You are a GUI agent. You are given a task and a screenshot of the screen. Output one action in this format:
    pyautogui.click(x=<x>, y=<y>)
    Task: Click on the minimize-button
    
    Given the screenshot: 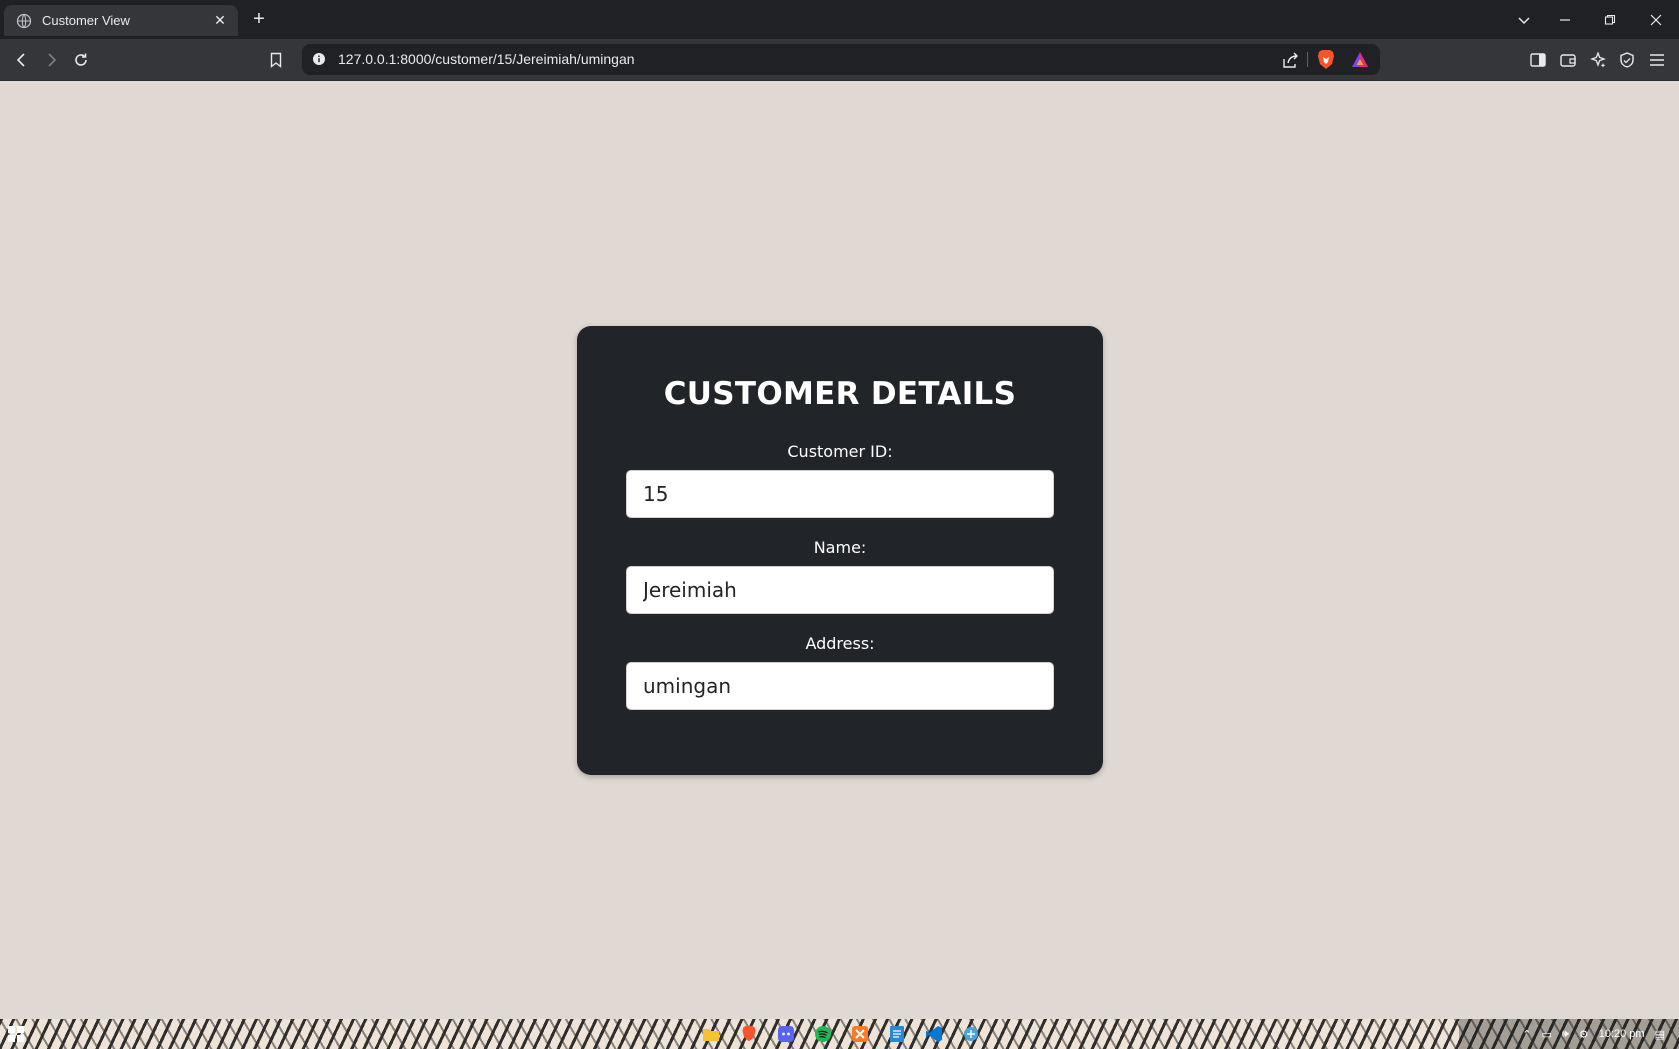 What is the action you would take?
    pyautogui.click(x=1565, y=19)
    